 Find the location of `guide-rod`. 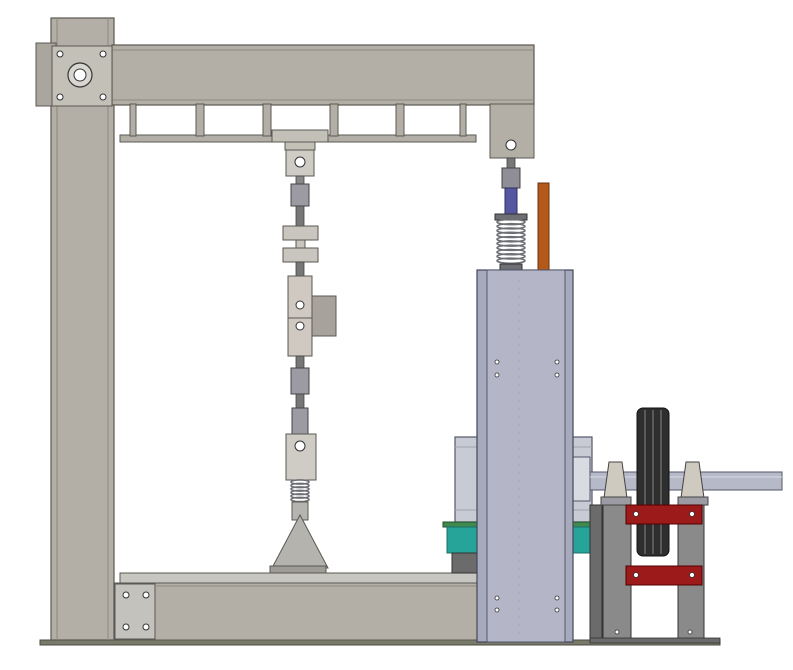

guide-rod is located at coordinates (543, 229).